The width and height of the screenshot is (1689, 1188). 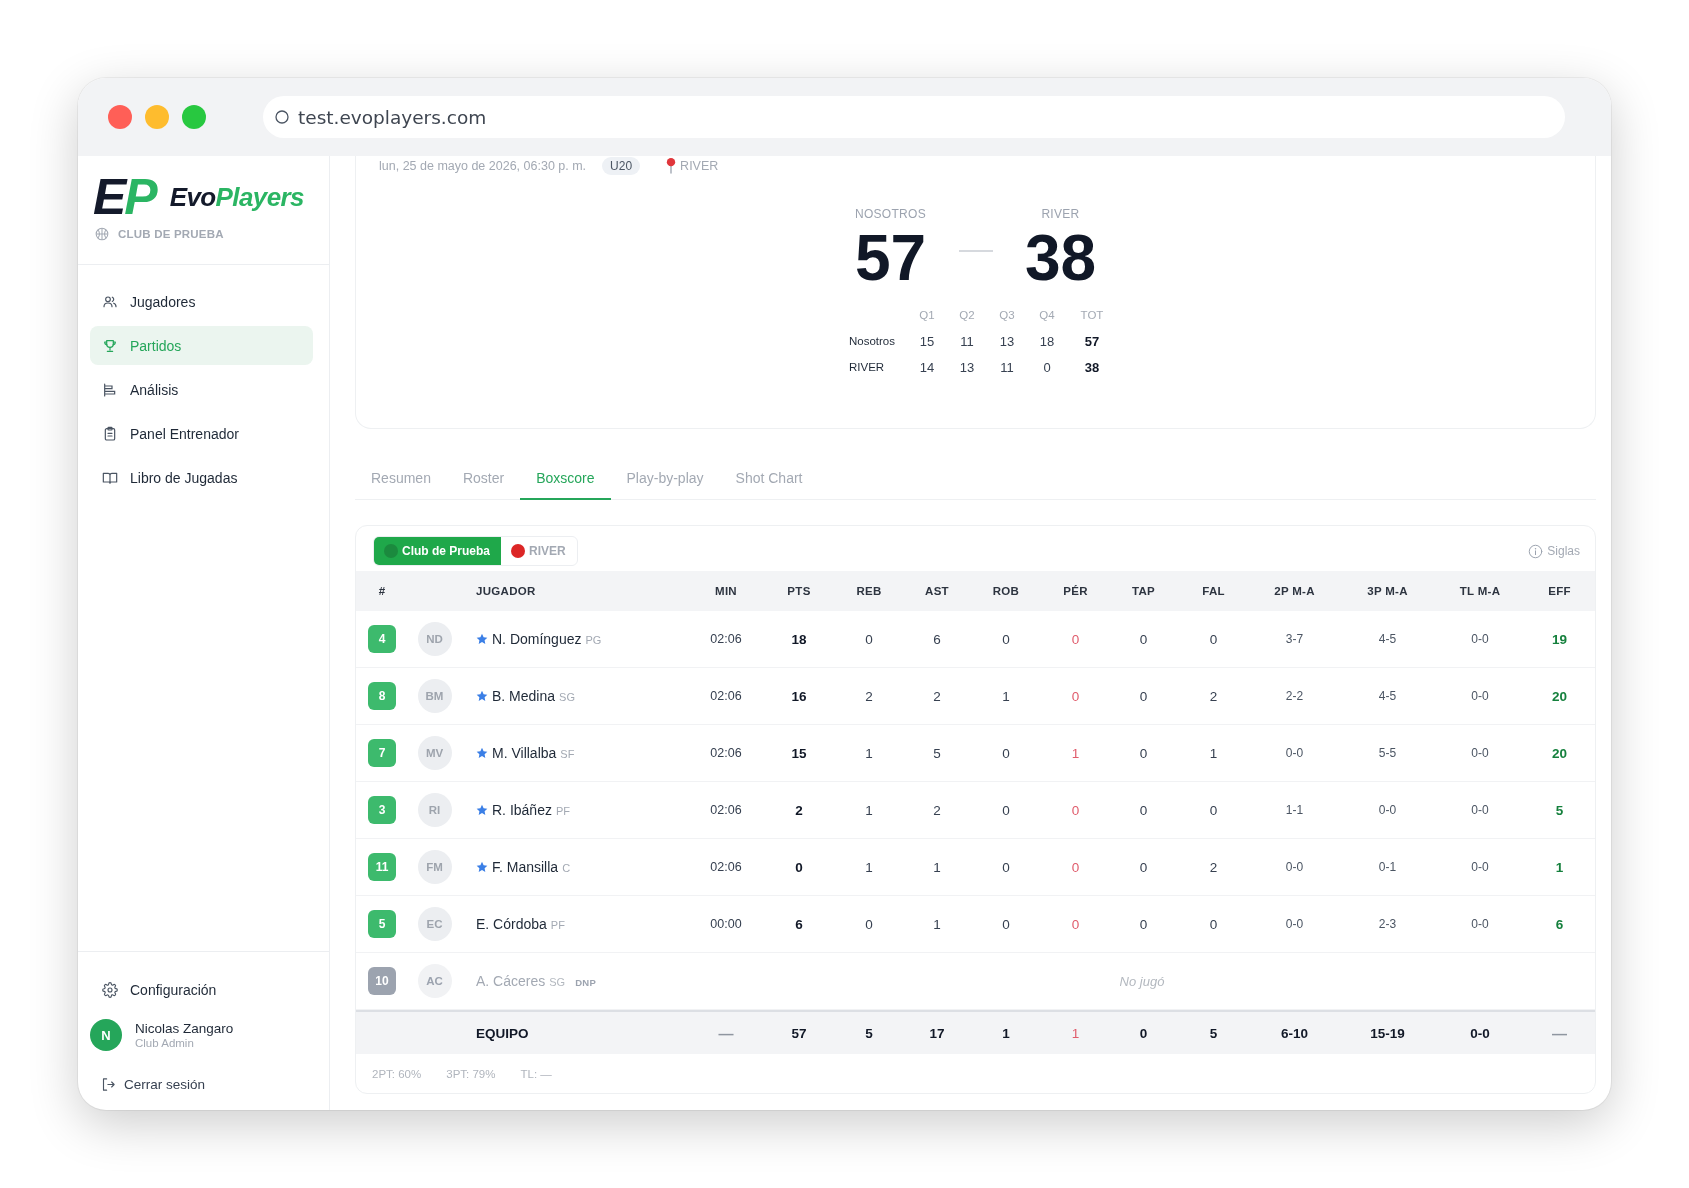 I want to click on player-name: F. Mansilla, so click(x=525, y=867).